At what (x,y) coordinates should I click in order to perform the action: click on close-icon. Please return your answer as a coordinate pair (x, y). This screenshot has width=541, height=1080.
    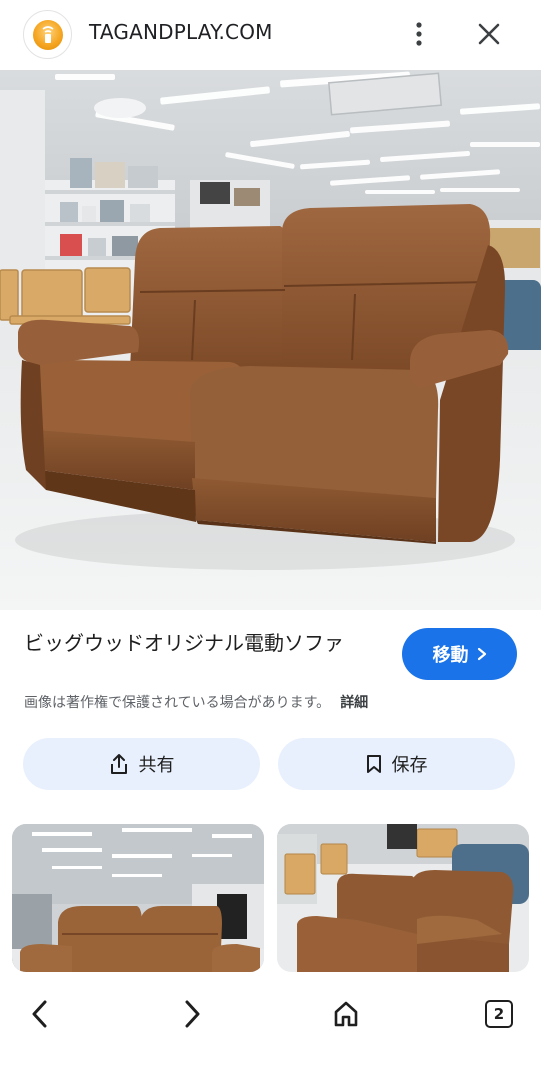
    Looking at the image, I should click on (489, 34).